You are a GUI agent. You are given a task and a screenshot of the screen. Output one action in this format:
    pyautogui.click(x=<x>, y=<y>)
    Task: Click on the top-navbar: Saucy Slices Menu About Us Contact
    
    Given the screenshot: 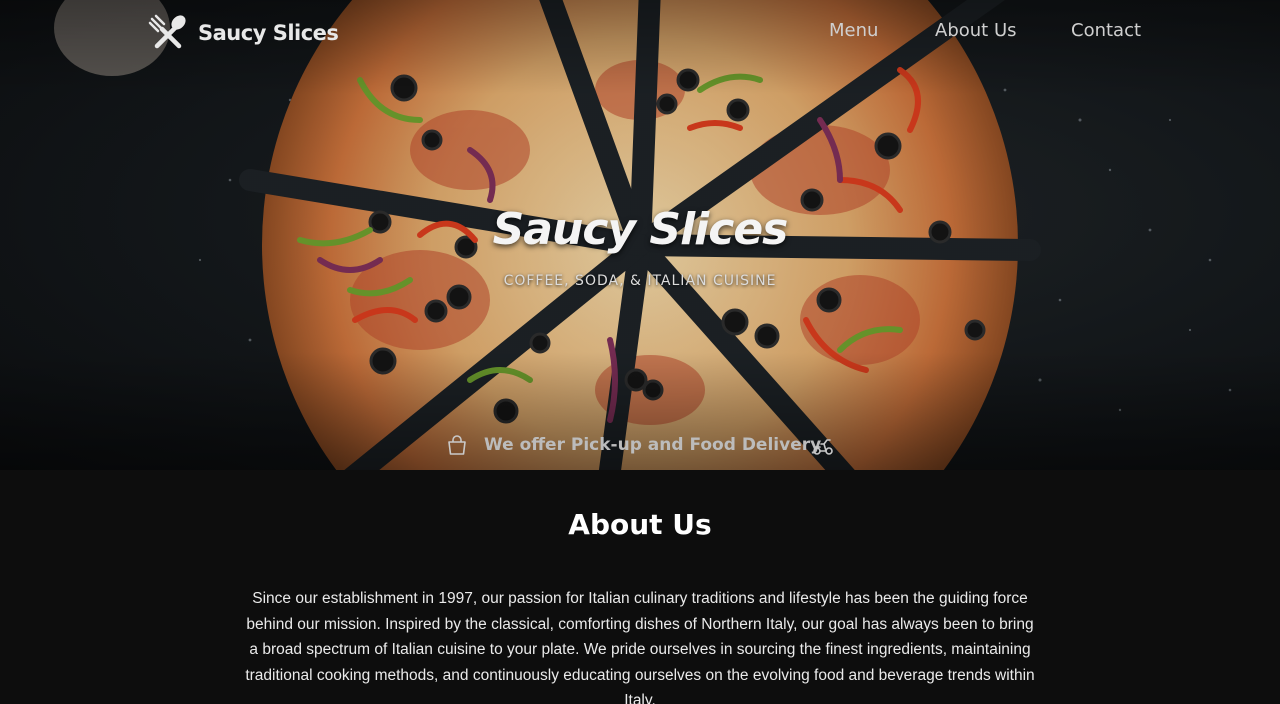 What is the action you would take?
    pyautogui.click(x=640, y=32)
    